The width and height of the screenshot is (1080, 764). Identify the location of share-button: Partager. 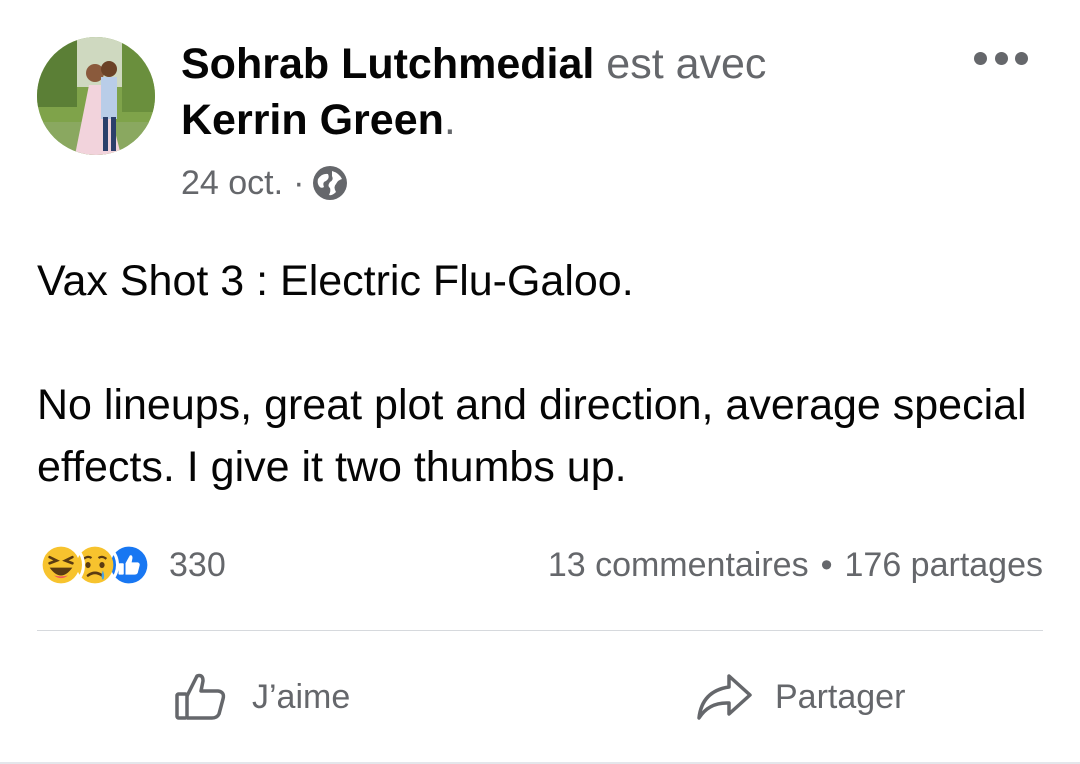
(800, 697).